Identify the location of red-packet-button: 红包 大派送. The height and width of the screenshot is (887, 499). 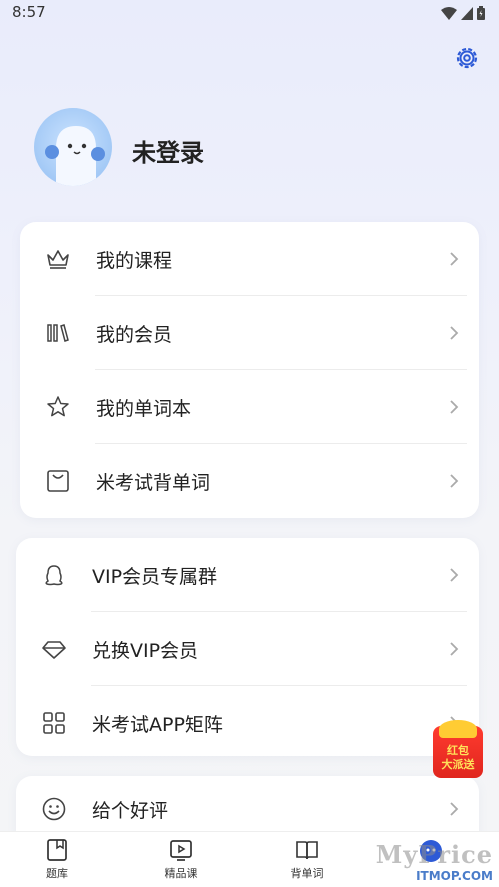
(458, 749).